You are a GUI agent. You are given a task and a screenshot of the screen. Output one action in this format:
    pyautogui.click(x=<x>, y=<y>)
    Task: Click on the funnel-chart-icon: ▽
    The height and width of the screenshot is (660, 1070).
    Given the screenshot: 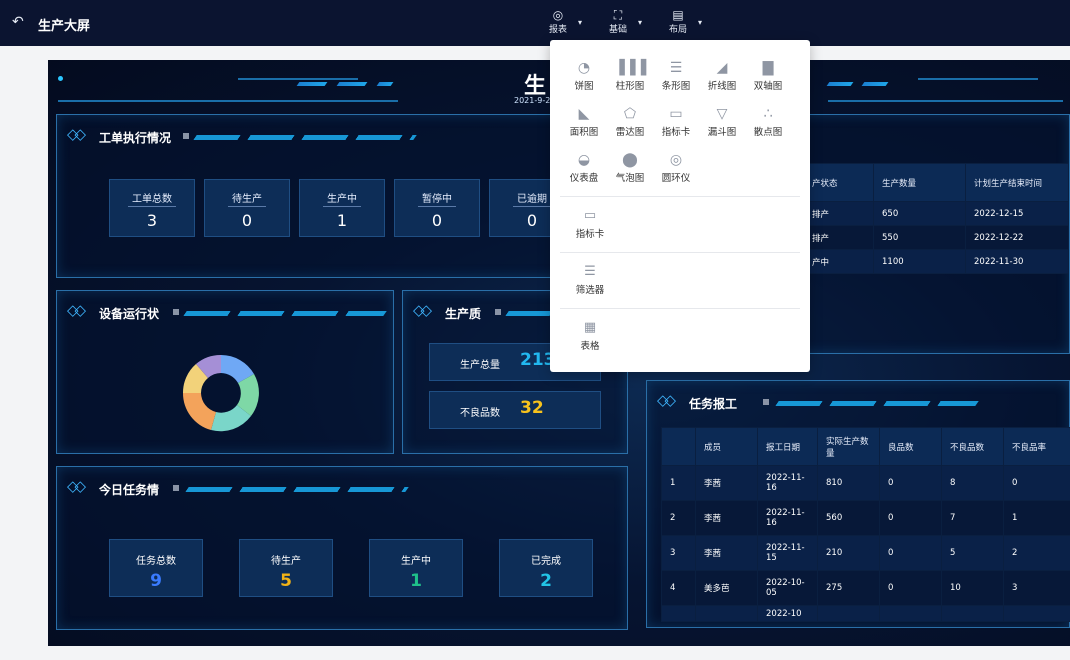 What is the action you would take?
    pyautogui.click(x=722, y=114)
    